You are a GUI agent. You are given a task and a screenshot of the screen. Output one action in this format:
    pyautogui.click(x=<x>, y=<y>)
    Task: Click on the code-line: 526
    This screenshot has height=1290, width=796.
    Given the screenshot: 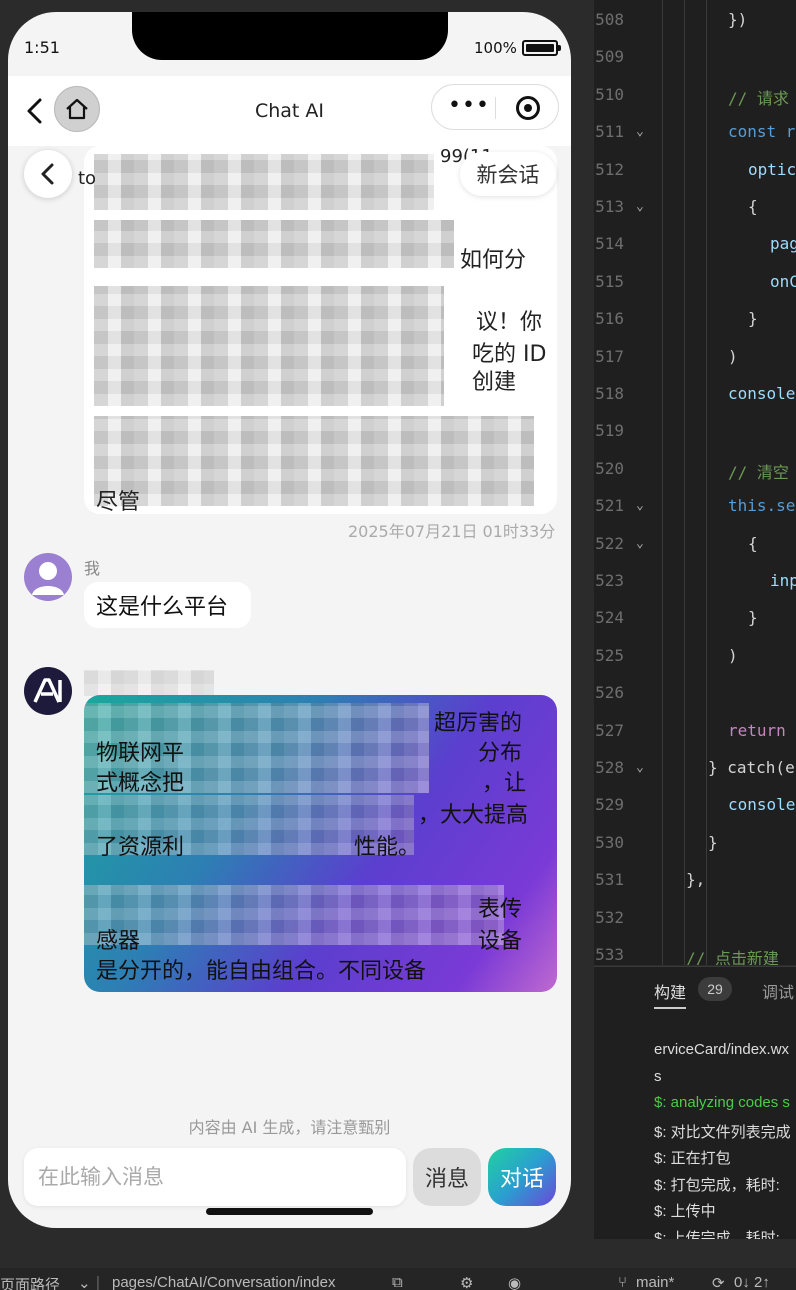 What is the action you would take?
    pyautogui.click(x=695, y=695)
    